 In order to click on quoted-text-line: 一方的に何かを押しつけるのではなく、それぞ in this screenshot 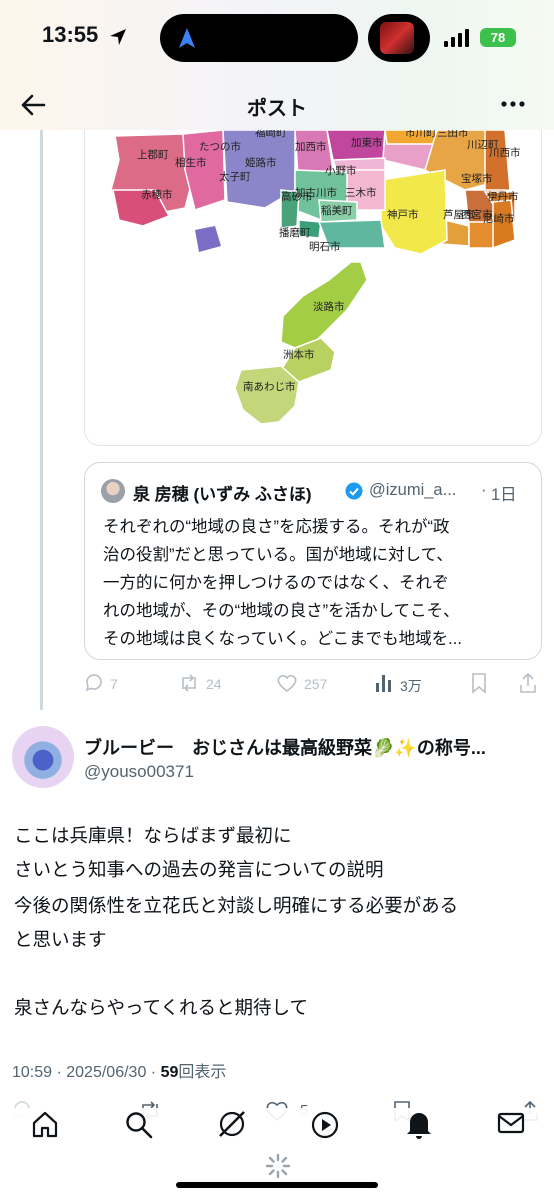, I will do `click(276, 583)`.